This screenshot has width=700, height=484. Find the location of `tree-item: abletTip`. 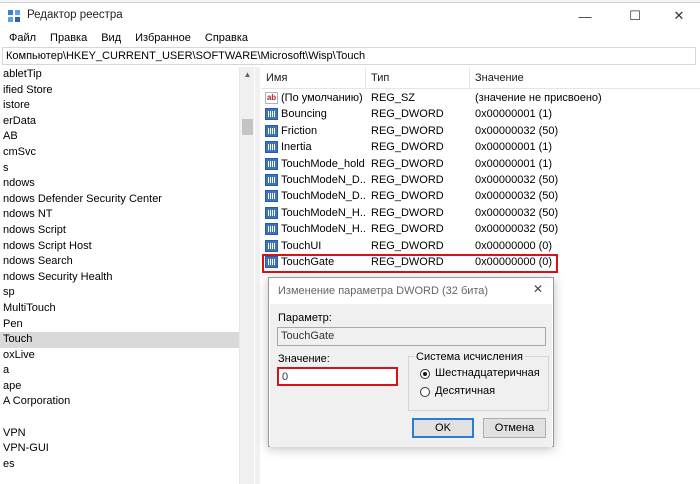

tree-item: abletTip is located at coordinates (126, 75).